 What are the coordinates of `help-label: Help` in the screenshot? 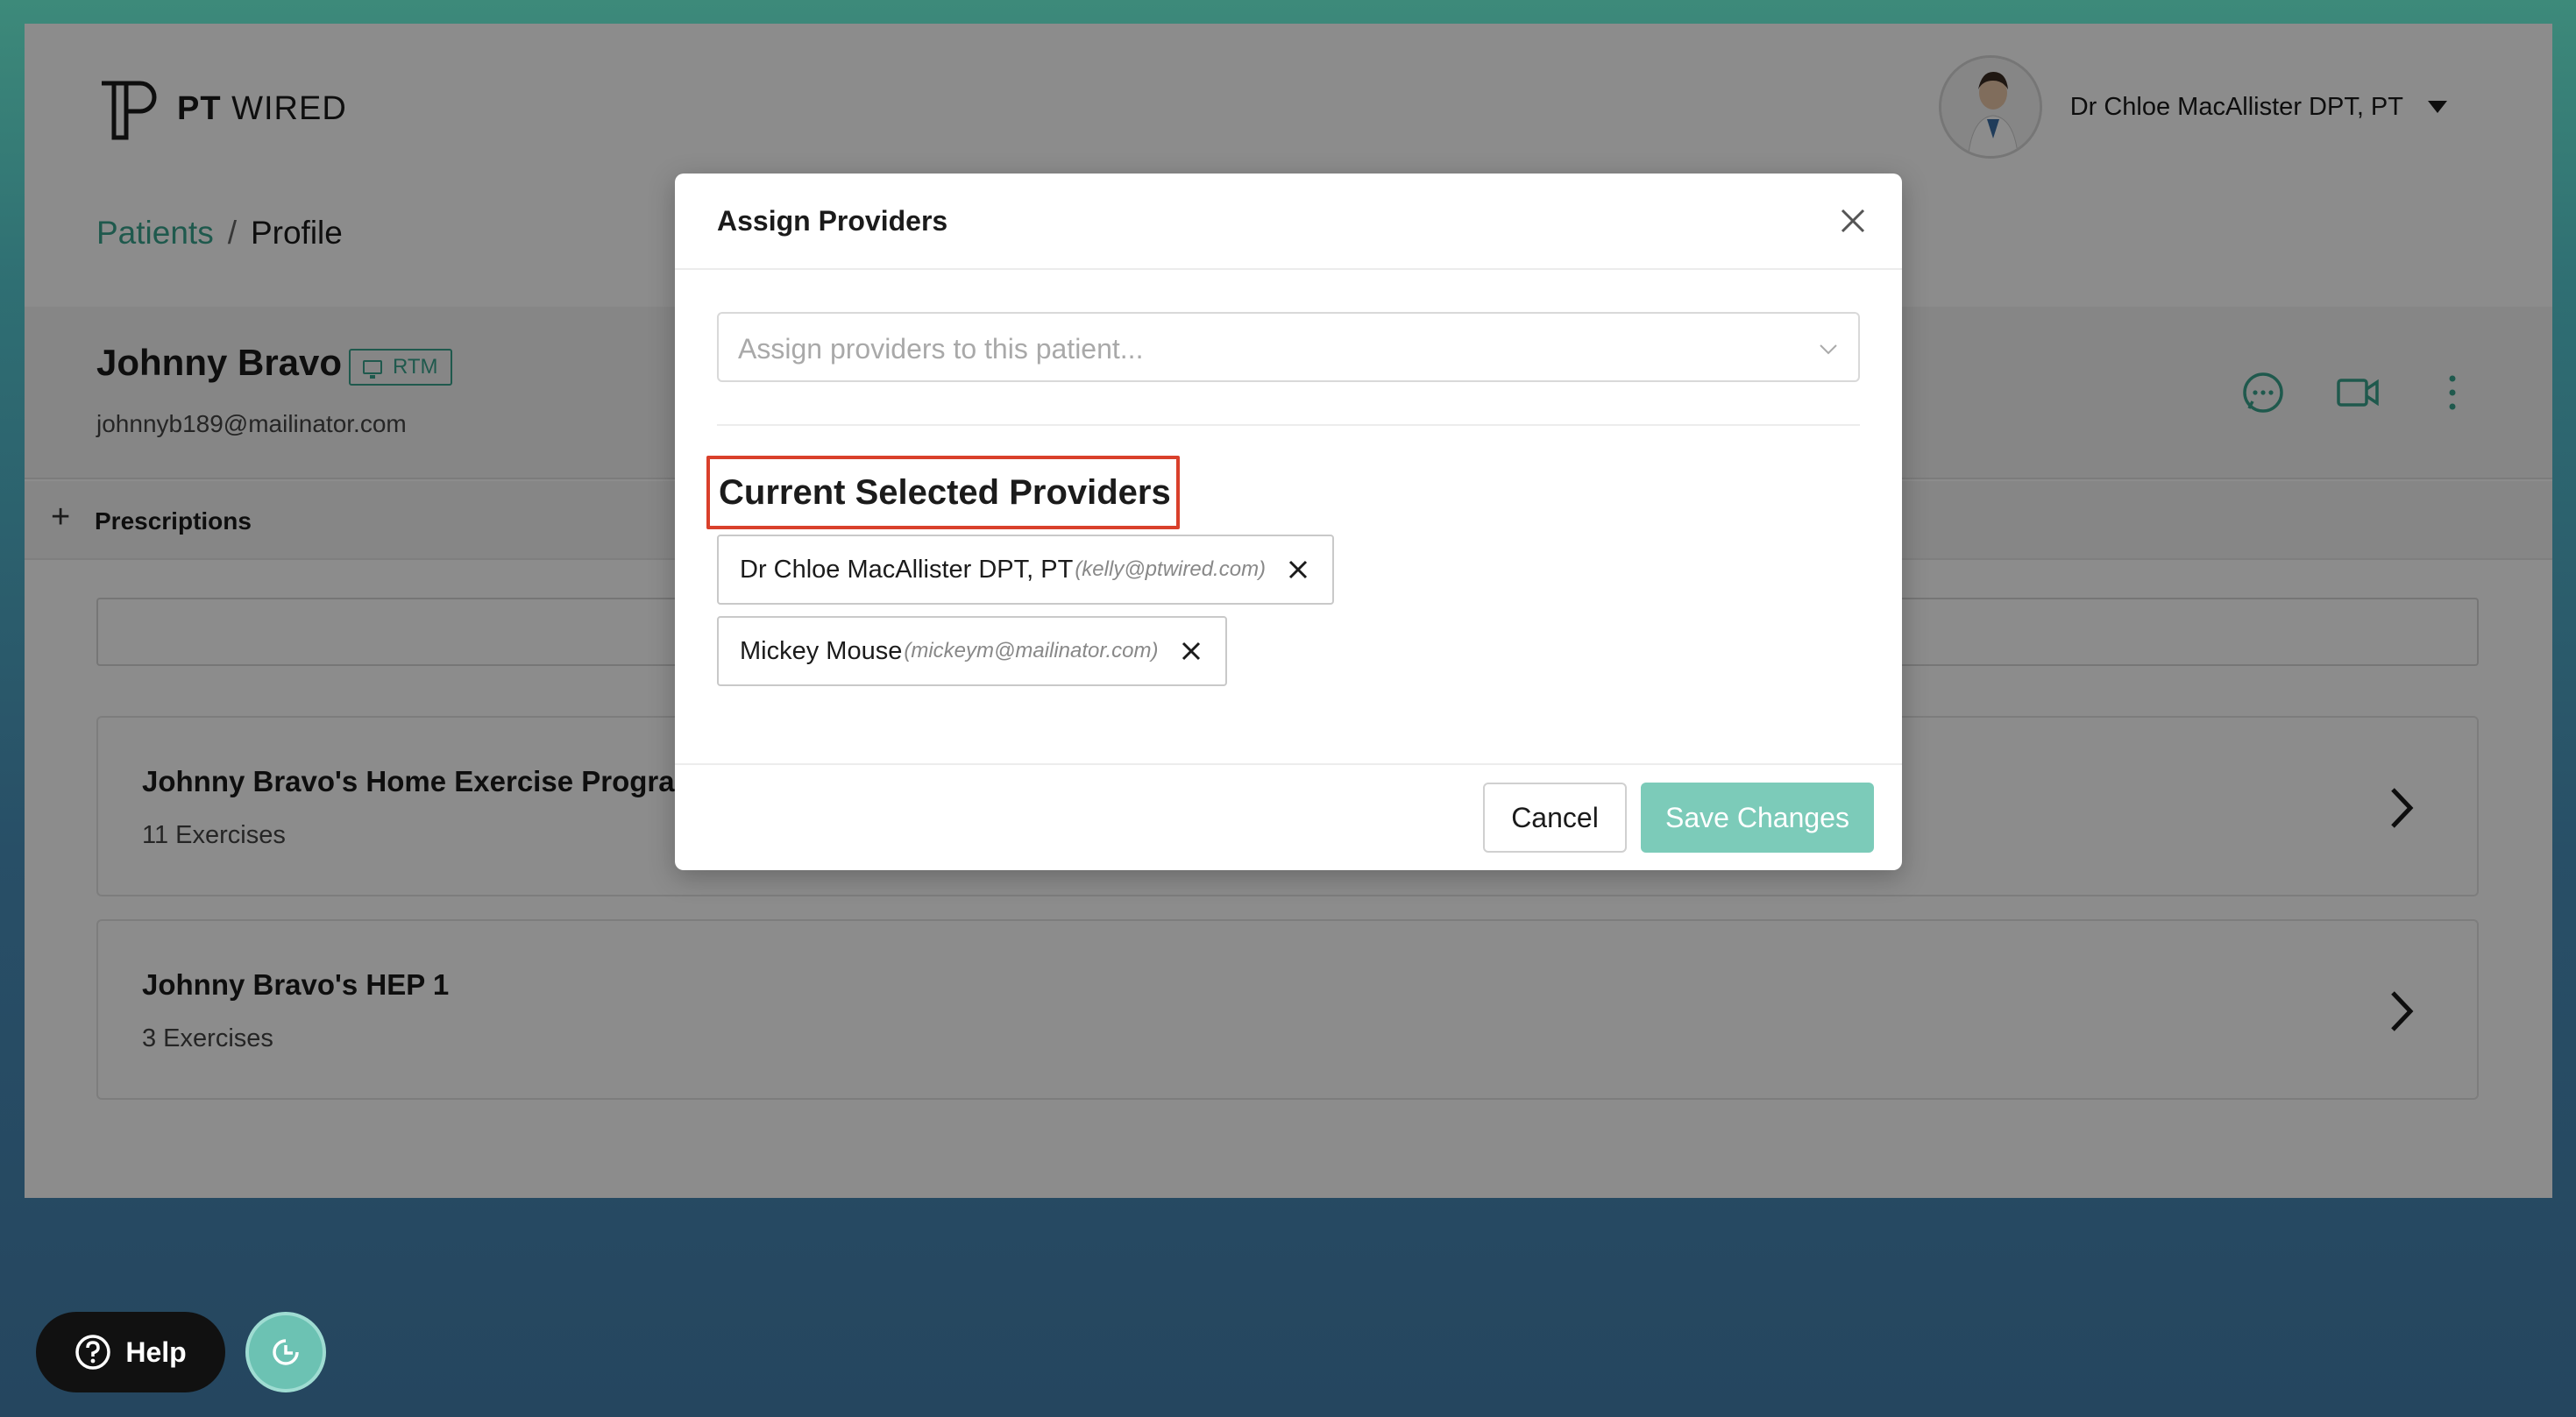 It's located at (156, 1352).